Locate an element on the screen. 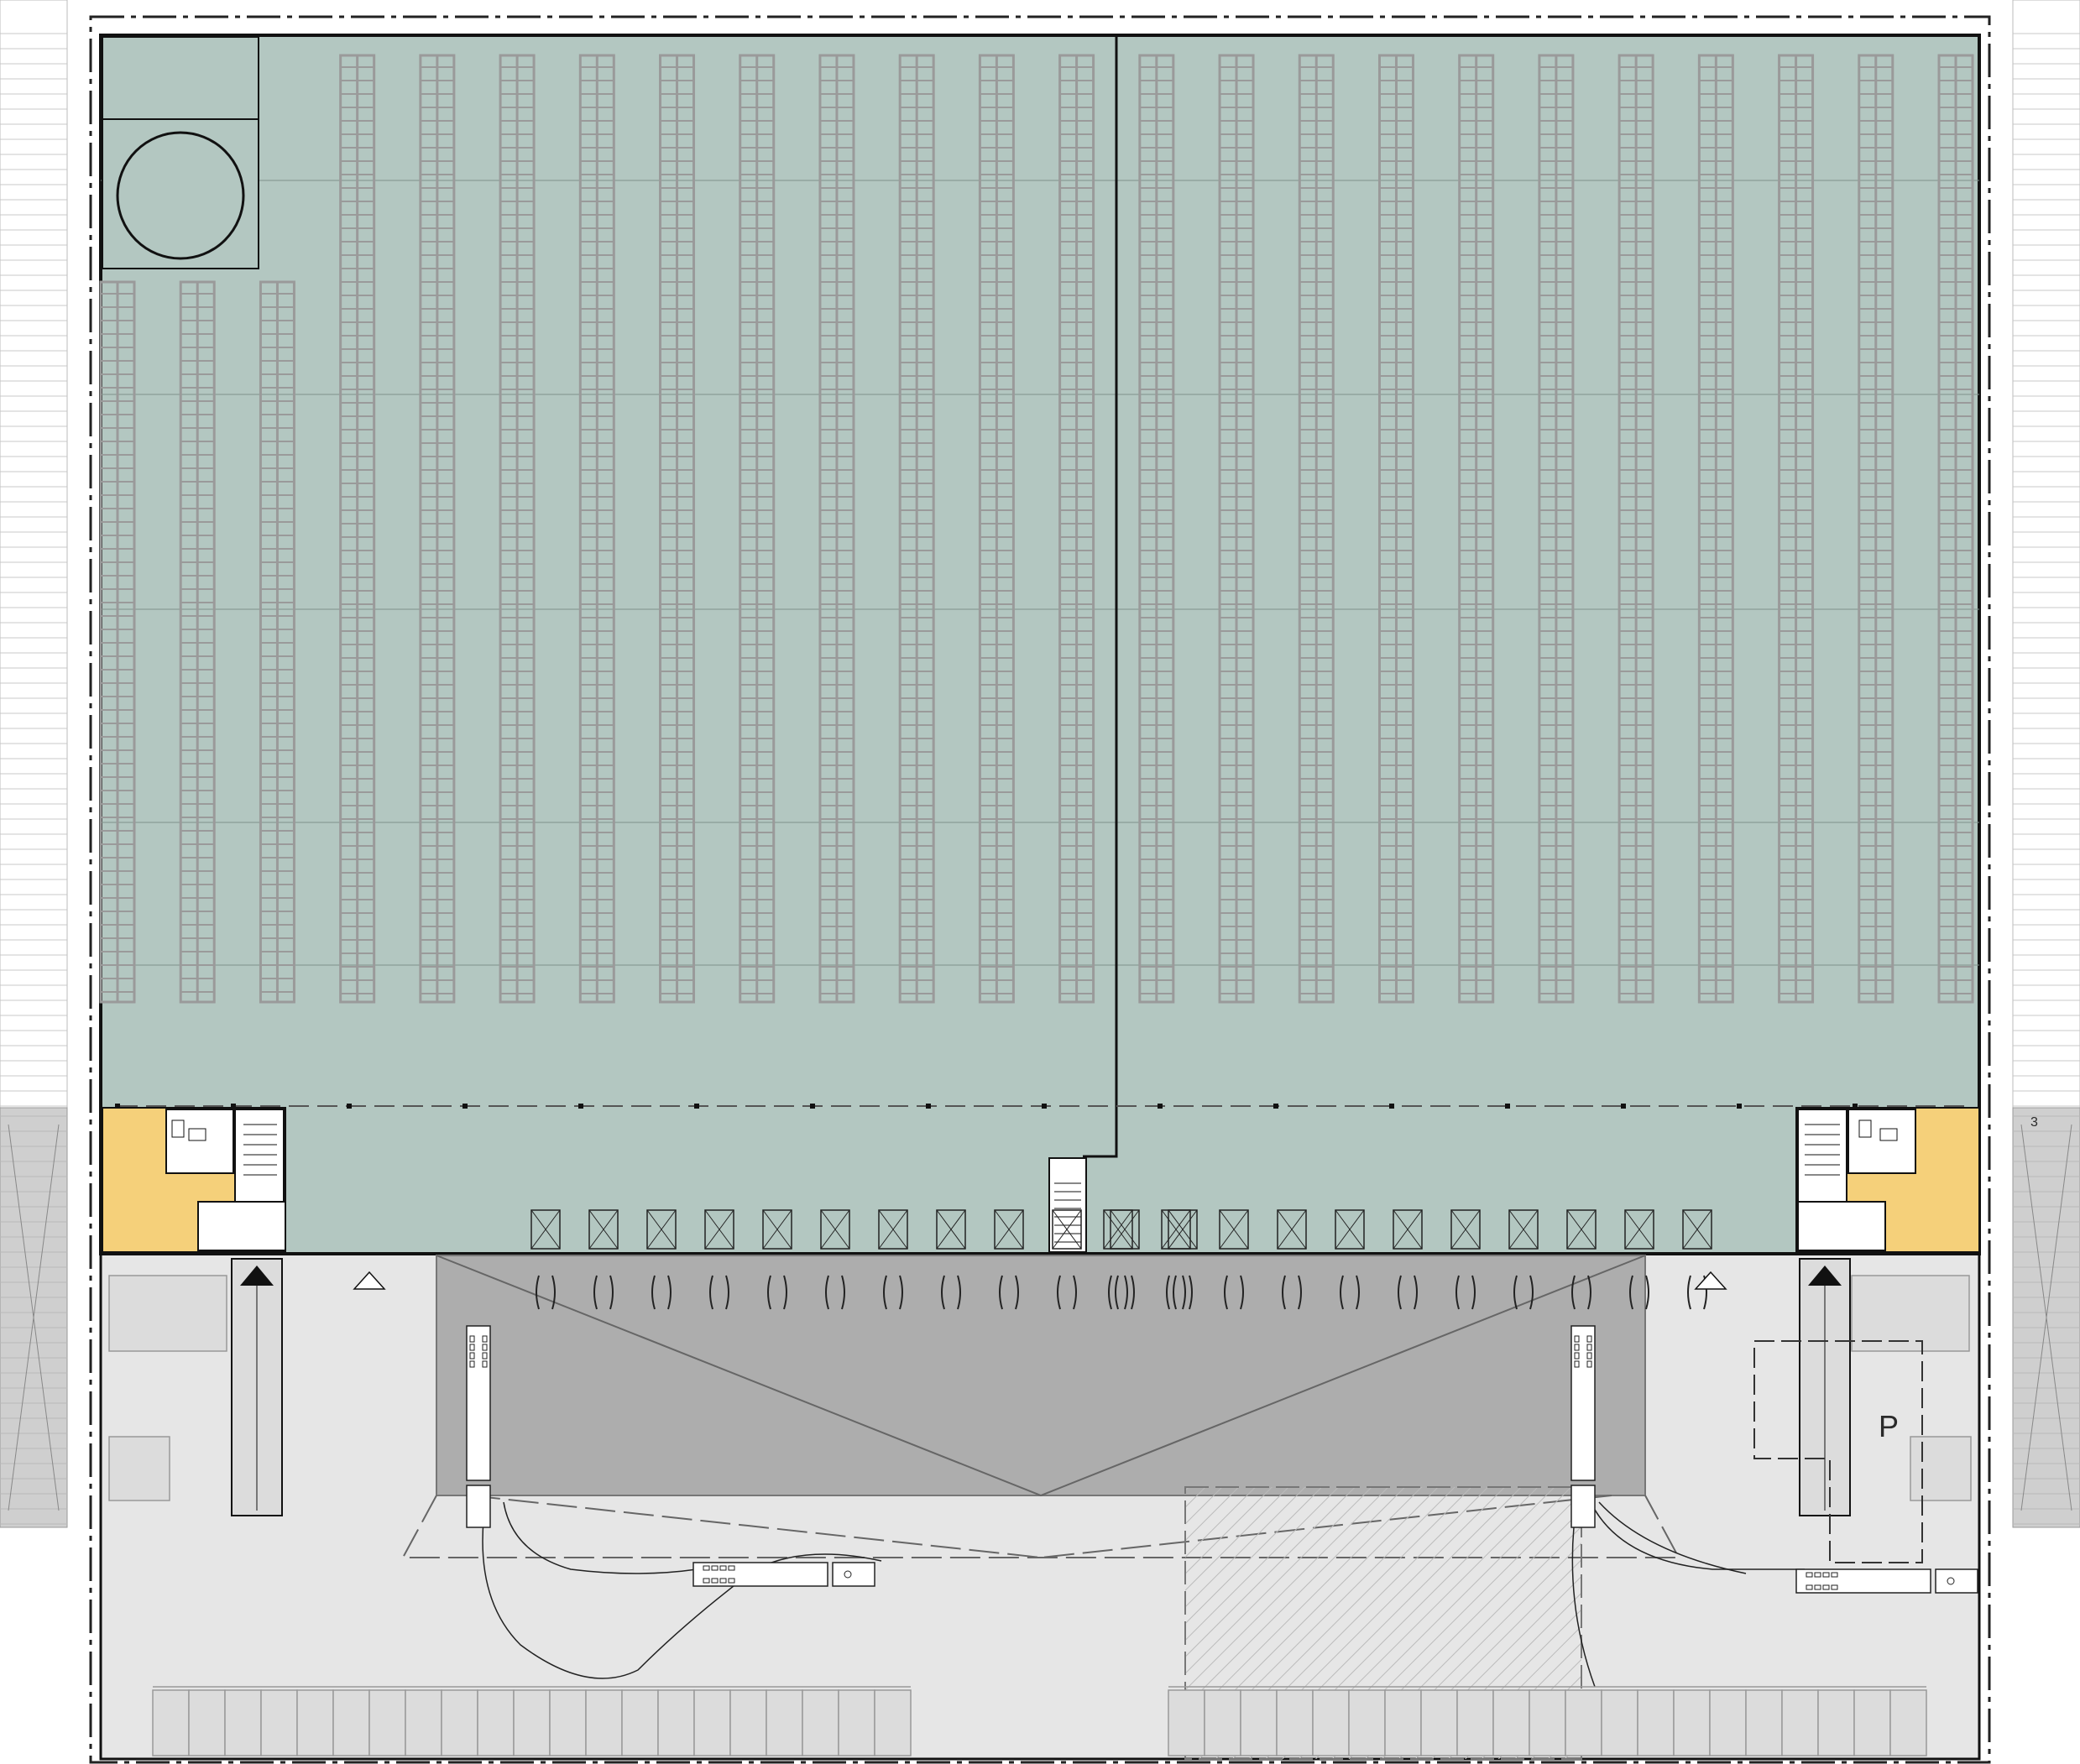 The image size is (2080, 1764). office-block-left is located at coordinates (194, 1180).